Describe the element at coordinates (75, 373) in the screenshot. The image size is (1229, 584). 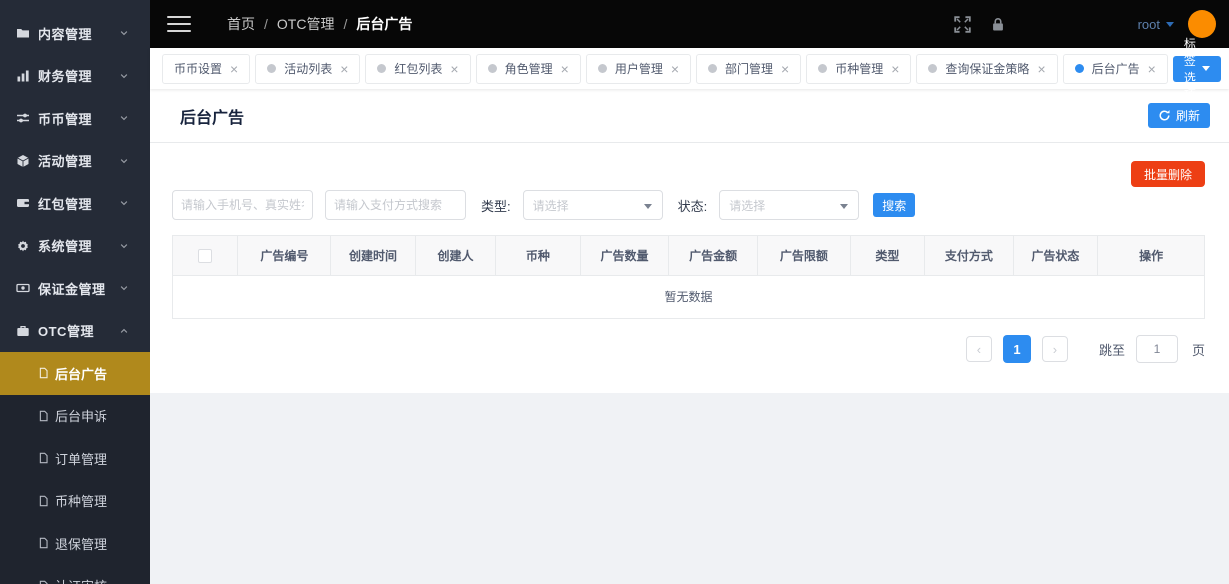
I see `submenu-item-backend-ads: 后台广告` at that location.